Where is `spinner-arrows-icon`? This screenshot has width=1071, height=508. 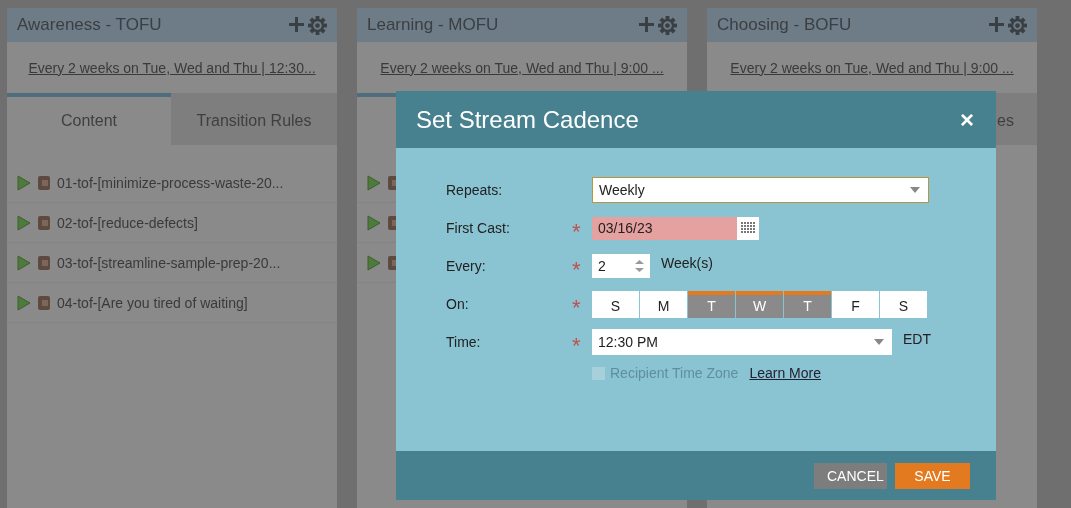 spinner-arrows-icon is located at coordinates (639, 266).